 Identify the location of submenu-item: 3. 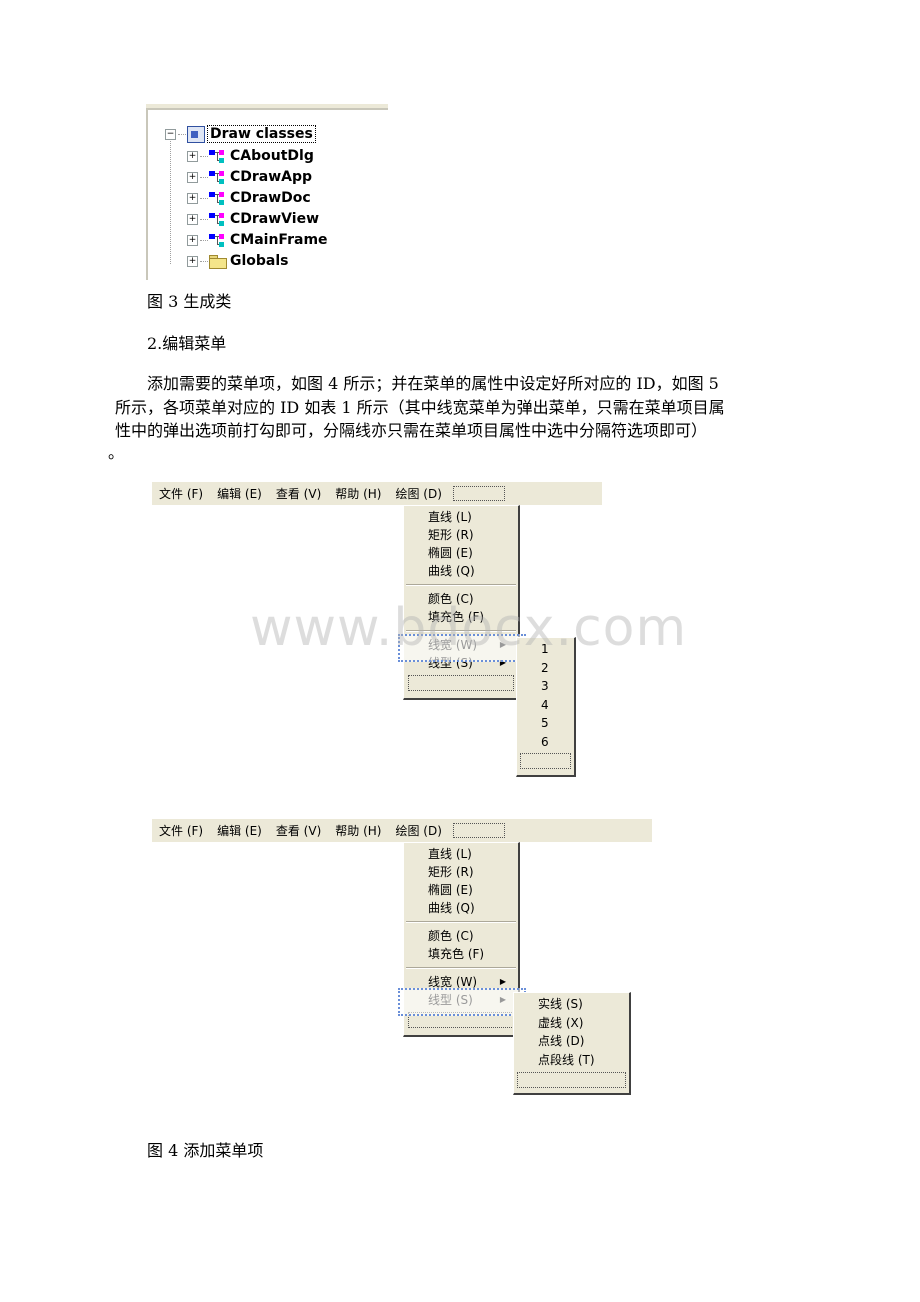
(545, 686).